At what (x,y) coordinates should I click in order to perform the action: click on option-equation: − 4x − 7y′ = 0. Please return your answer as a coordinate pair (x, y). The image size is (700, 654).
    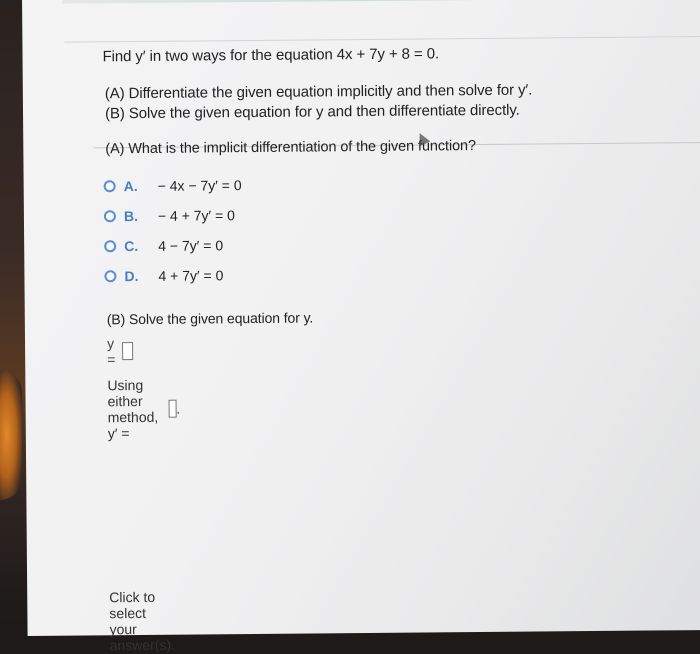
    Looking at the image, I should click on (199, 185).